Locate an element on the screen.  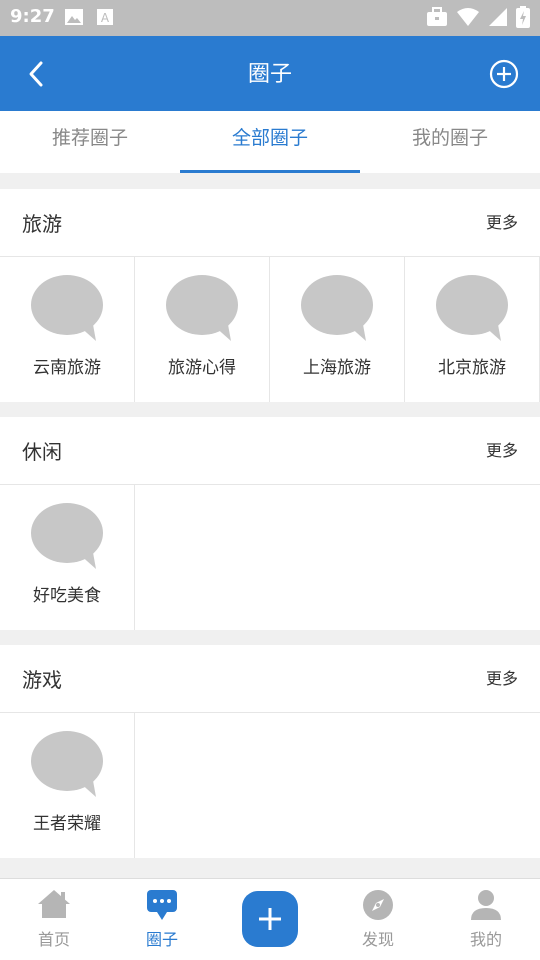
circle-name: 北京旅游 is located at coordinates (472, 368).